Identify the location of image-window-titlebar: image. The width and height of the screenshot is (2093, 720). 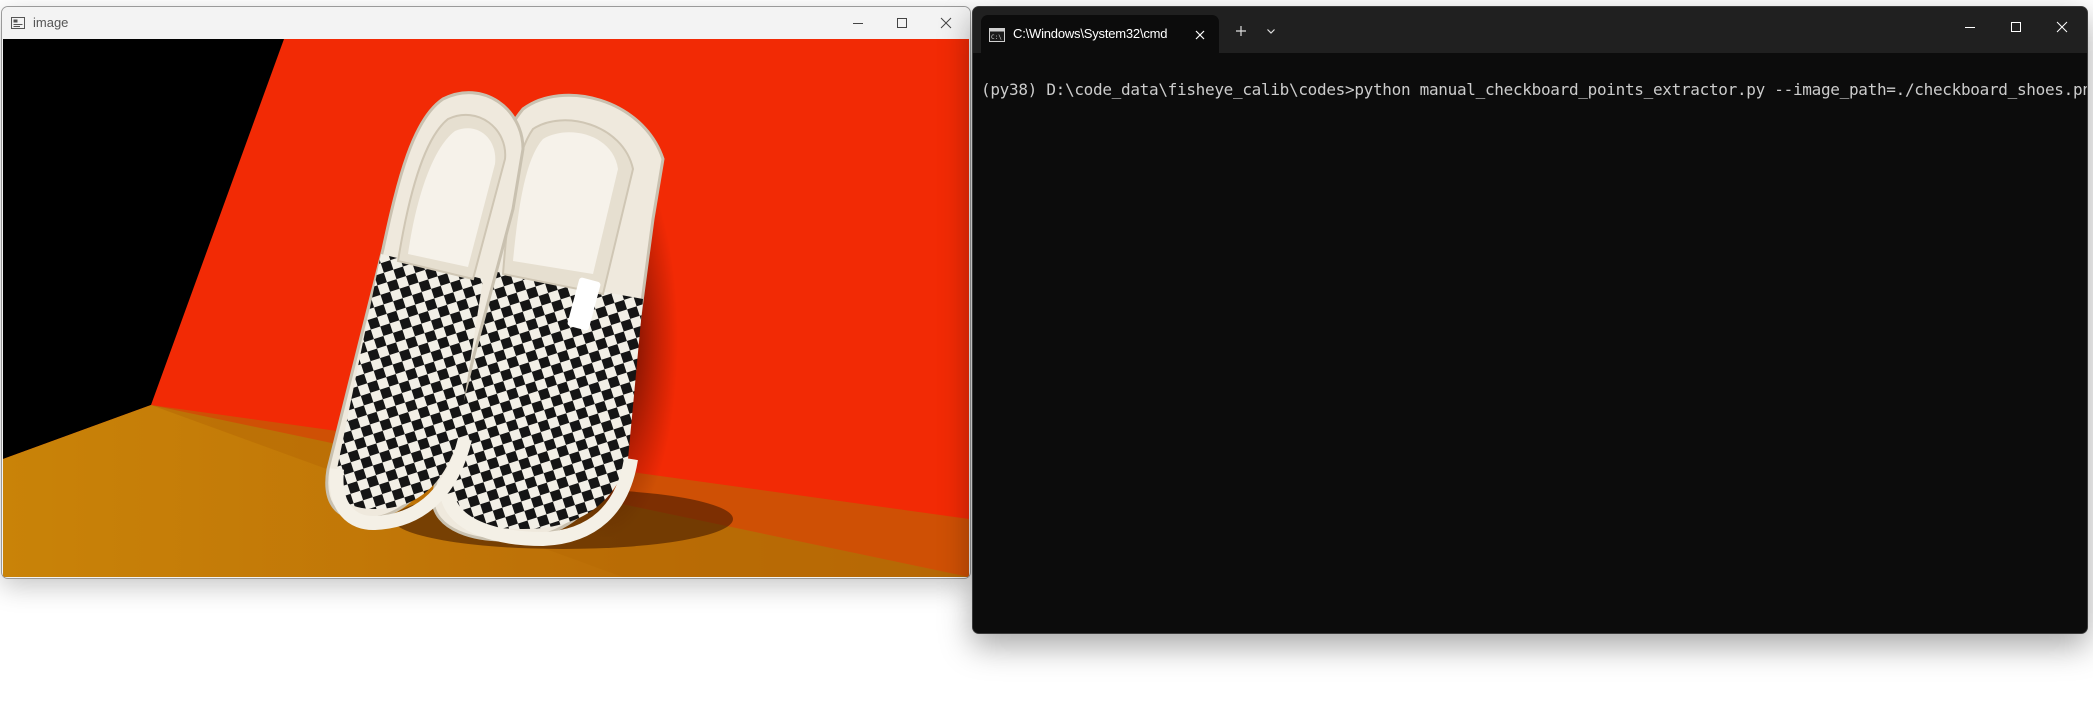
(486, 23).